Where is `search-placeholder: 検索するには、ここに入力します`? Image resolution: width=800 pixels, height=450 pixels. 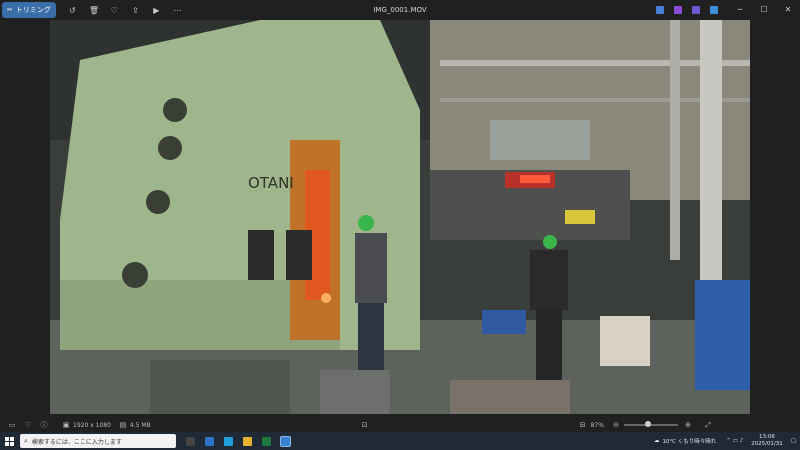 search-placeholder: 検索するには、ここに入力します is located at coordinates (76, 442).